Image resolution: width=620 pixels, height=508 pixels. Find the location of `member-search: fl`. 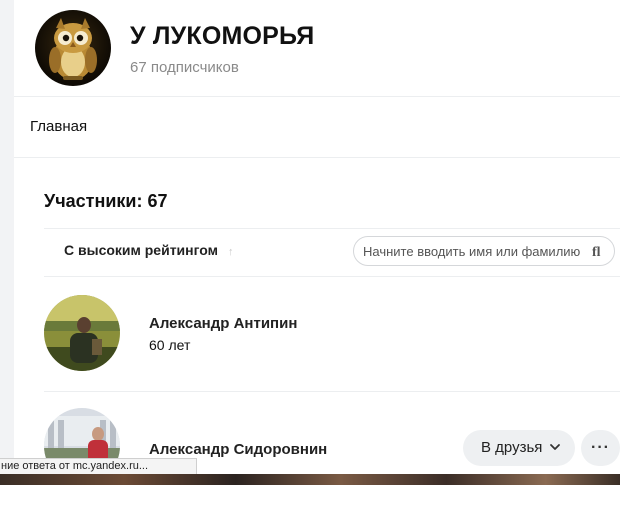

member-search: fl is located at coordinates (484, 251).